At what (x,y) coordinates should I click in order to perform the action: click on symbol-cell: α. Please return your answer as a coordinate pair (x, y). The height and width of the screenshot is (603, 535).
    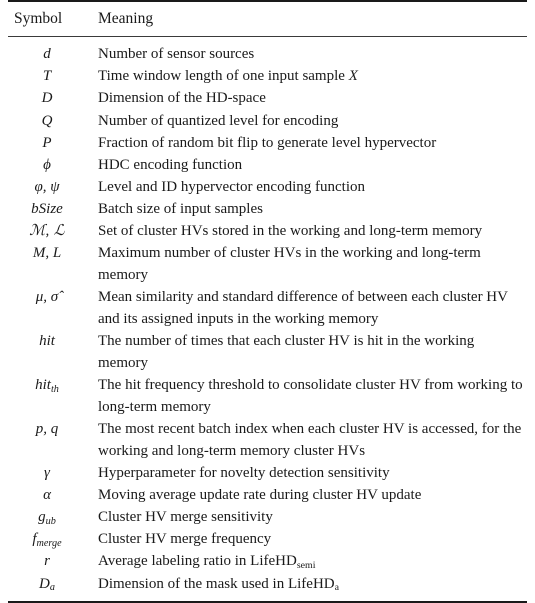
    Looking at the image, I should click on (47, 495).